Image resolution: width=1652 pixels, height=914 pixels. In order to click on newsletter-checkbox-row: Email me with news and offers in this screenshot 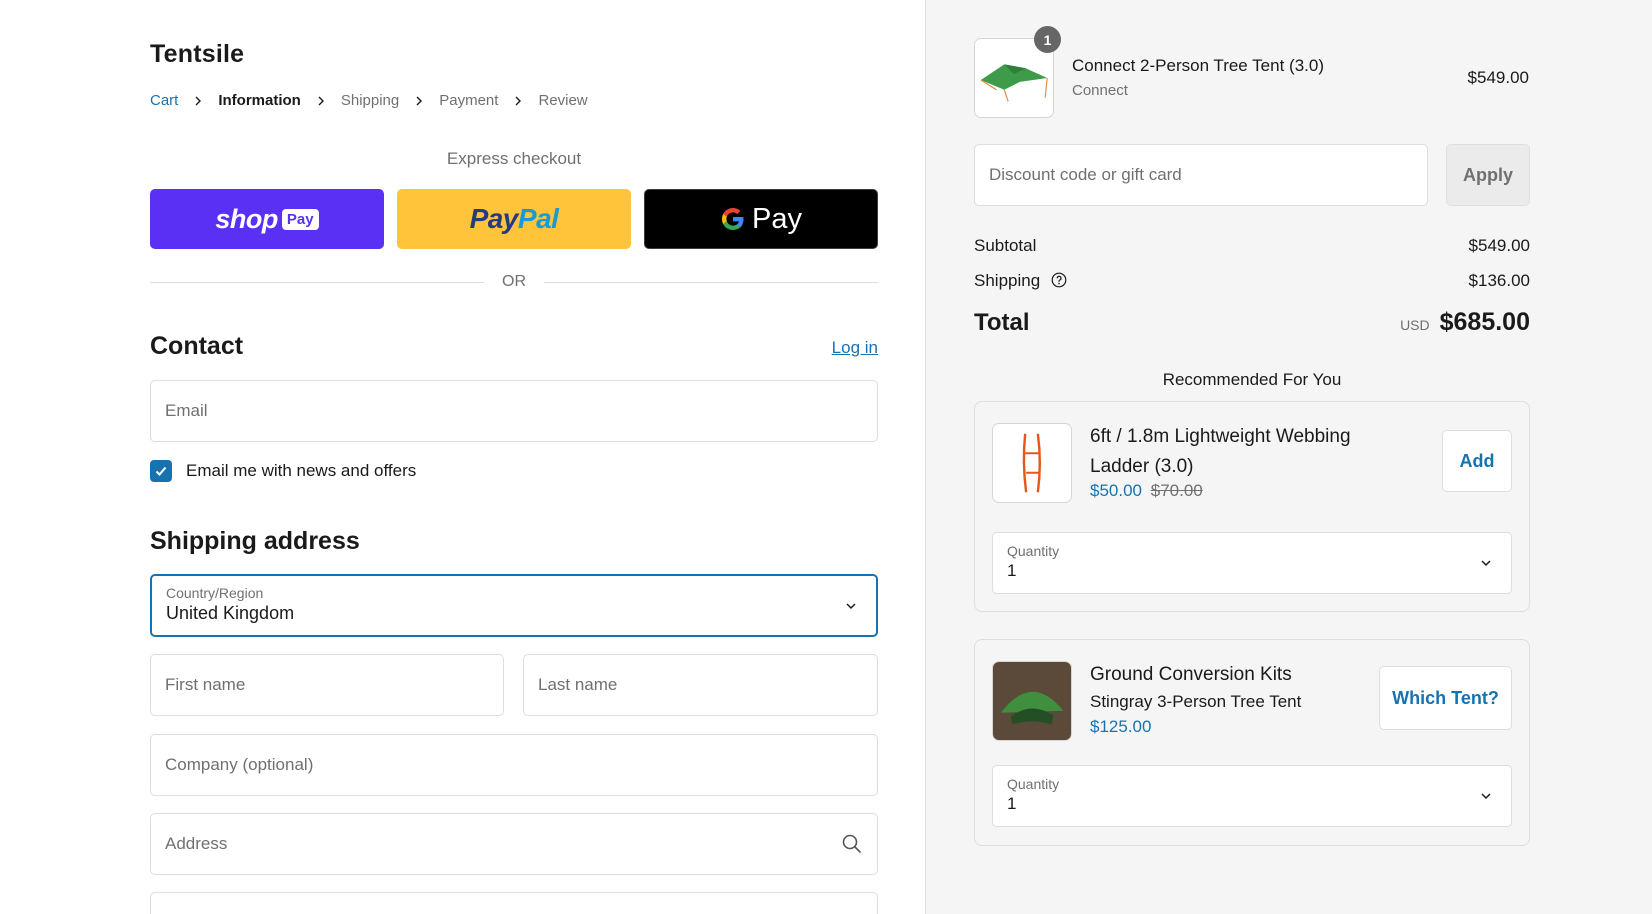, I will do `click(283, 471)`.